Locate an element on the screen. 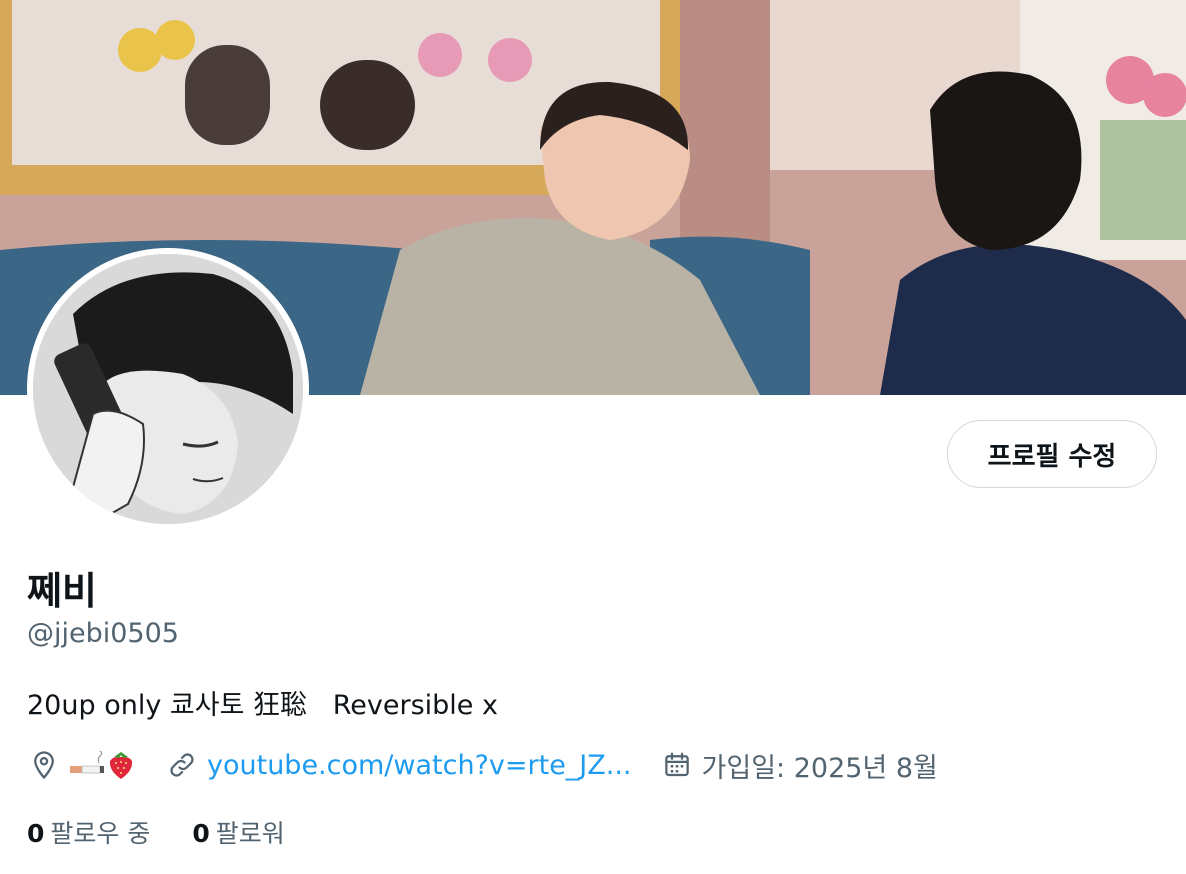 The height and width of the screenshot is (874, 1186). followers-link: 0 팔로워 is located at coordinates (238, 832).